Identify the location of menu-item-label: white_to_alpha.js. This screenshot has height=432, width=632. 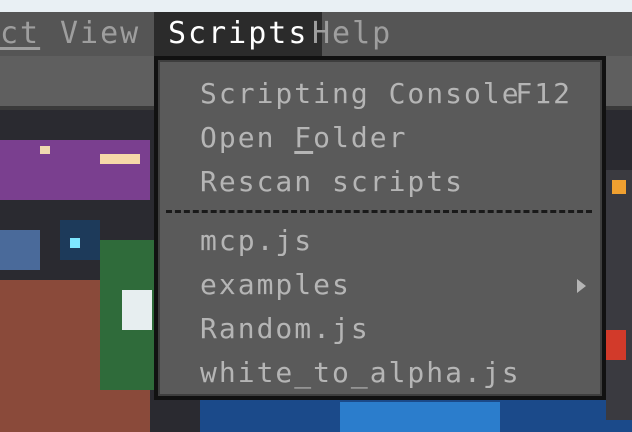
(360, 372).